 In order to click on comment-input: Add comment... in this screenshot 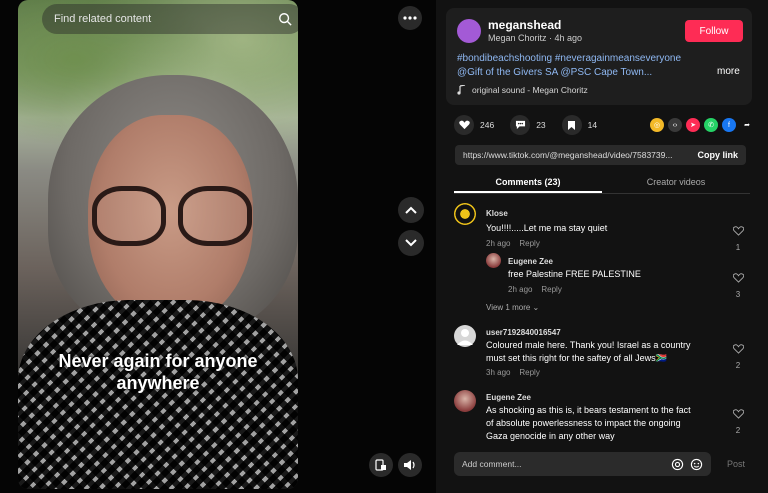, I will do `click(582, 464)`.